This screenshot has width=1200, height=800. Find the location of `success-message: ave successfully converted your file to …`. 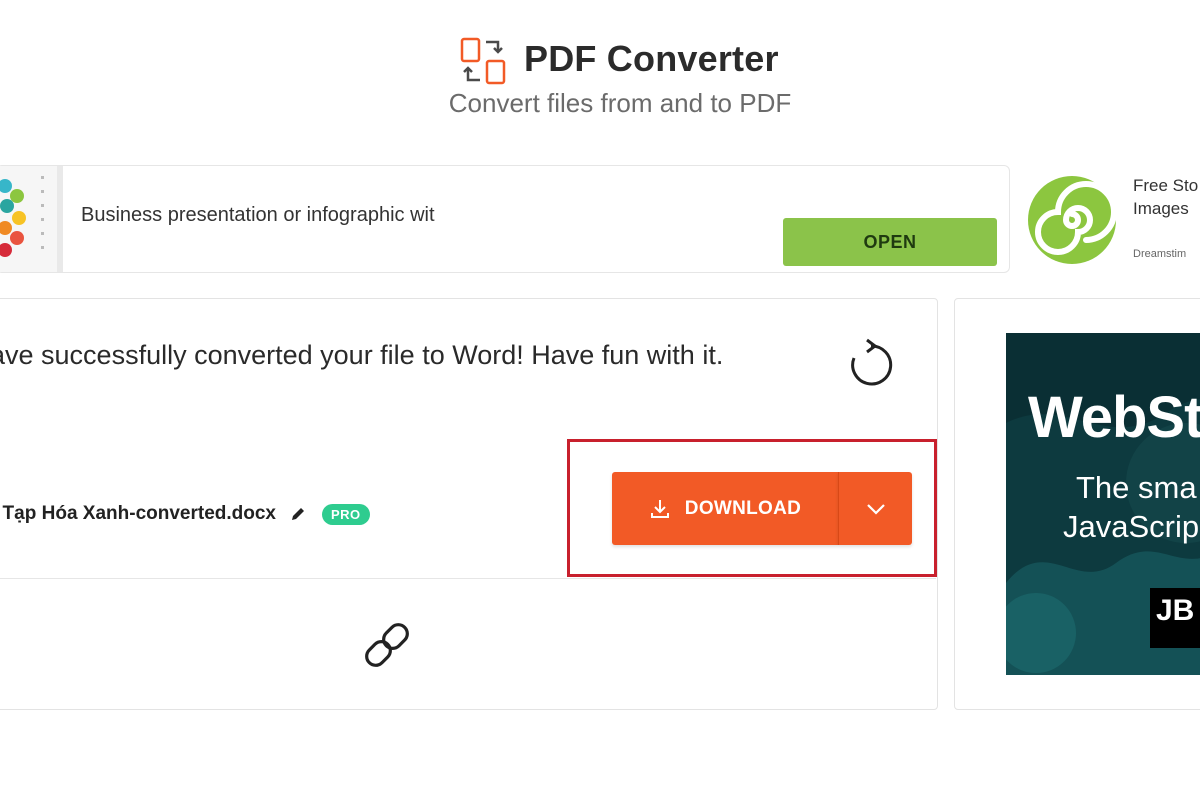

success-message: ave successfully converted your file to … is located at coordinates (362, 355).